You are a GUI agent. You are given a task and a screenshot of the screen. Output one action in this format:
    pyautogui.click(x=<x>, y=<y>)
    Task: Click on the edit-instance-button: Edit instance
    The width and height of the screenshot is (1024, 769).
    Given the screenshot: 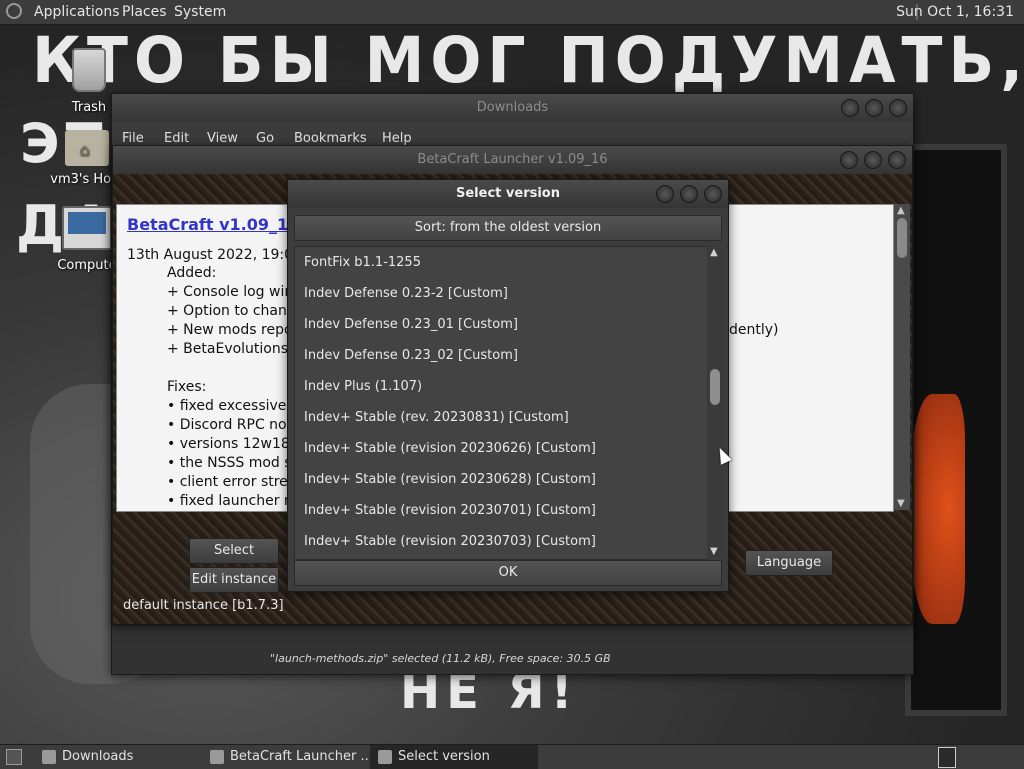 What is the action you would take?
    pyautogui.click(x=234, y=580)
    